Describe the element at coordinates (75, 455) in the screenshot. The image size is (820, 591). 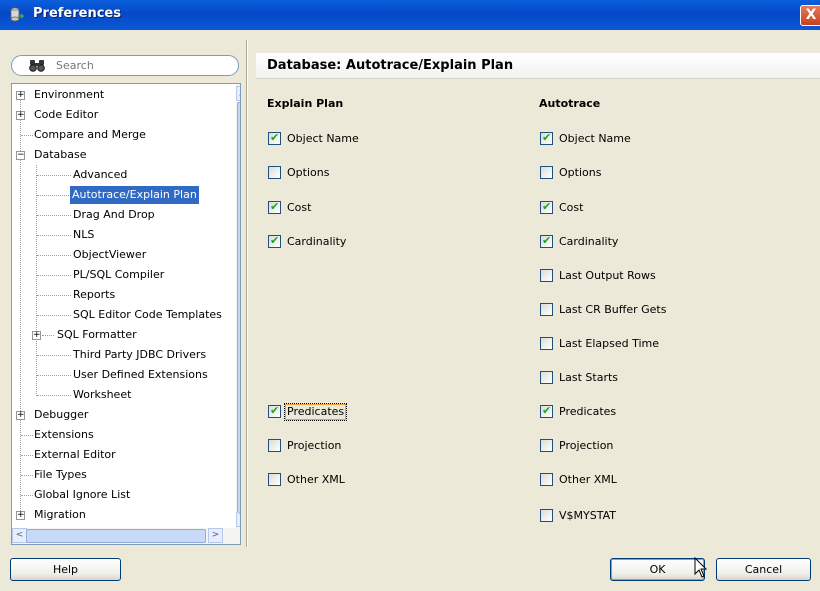
I see `tree-item-external-editor: External Editor` at that location.